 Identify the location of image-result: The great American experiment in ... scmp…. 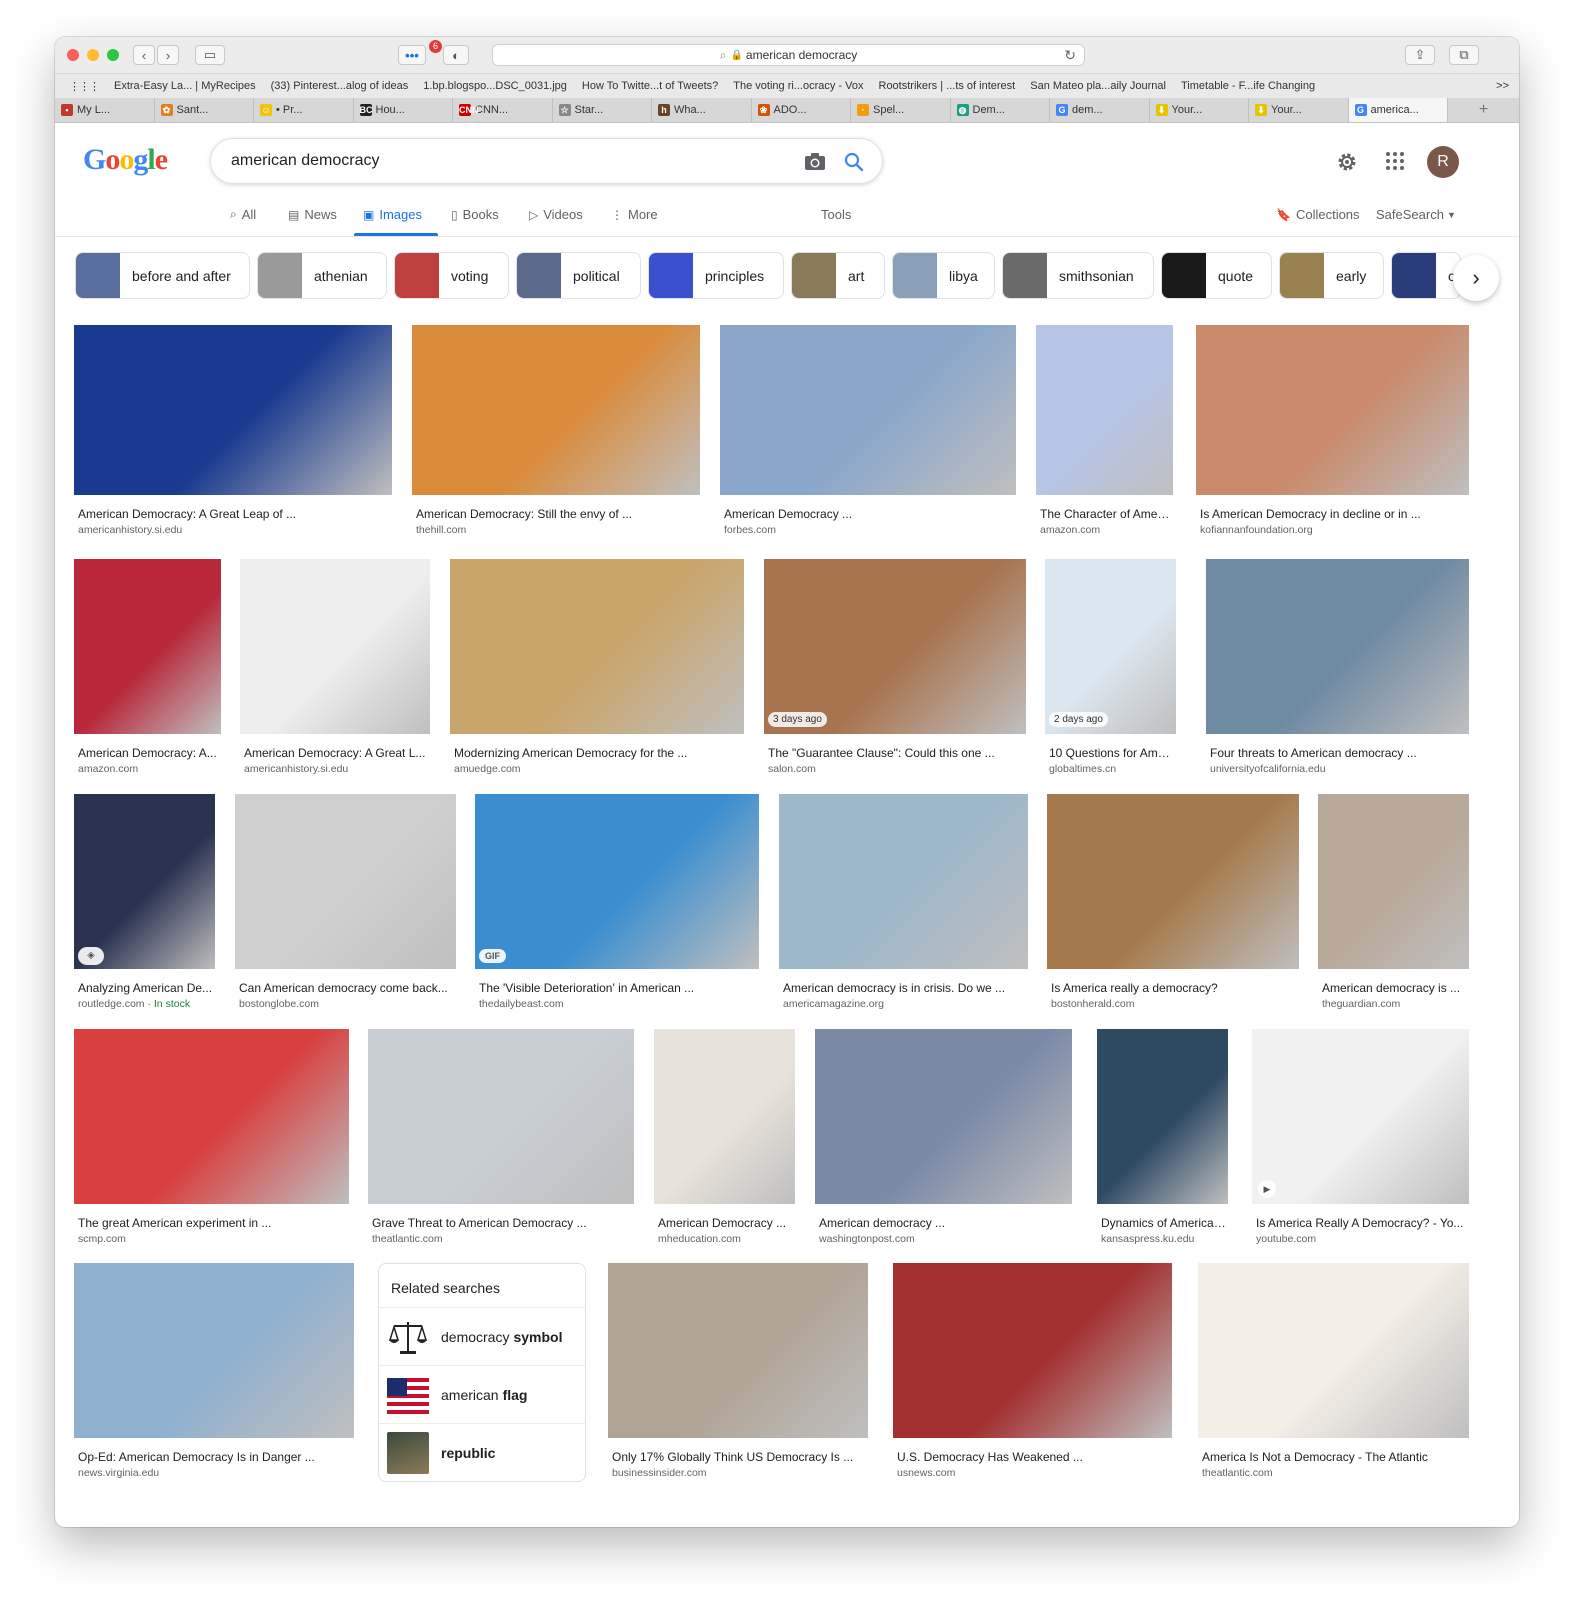
(211, 1139).